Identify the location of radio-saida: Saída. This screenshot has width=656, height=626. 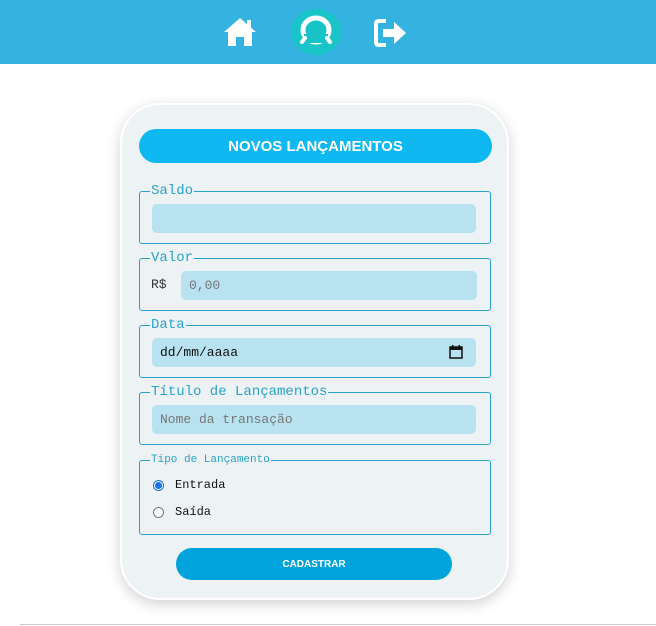
(182, 512).